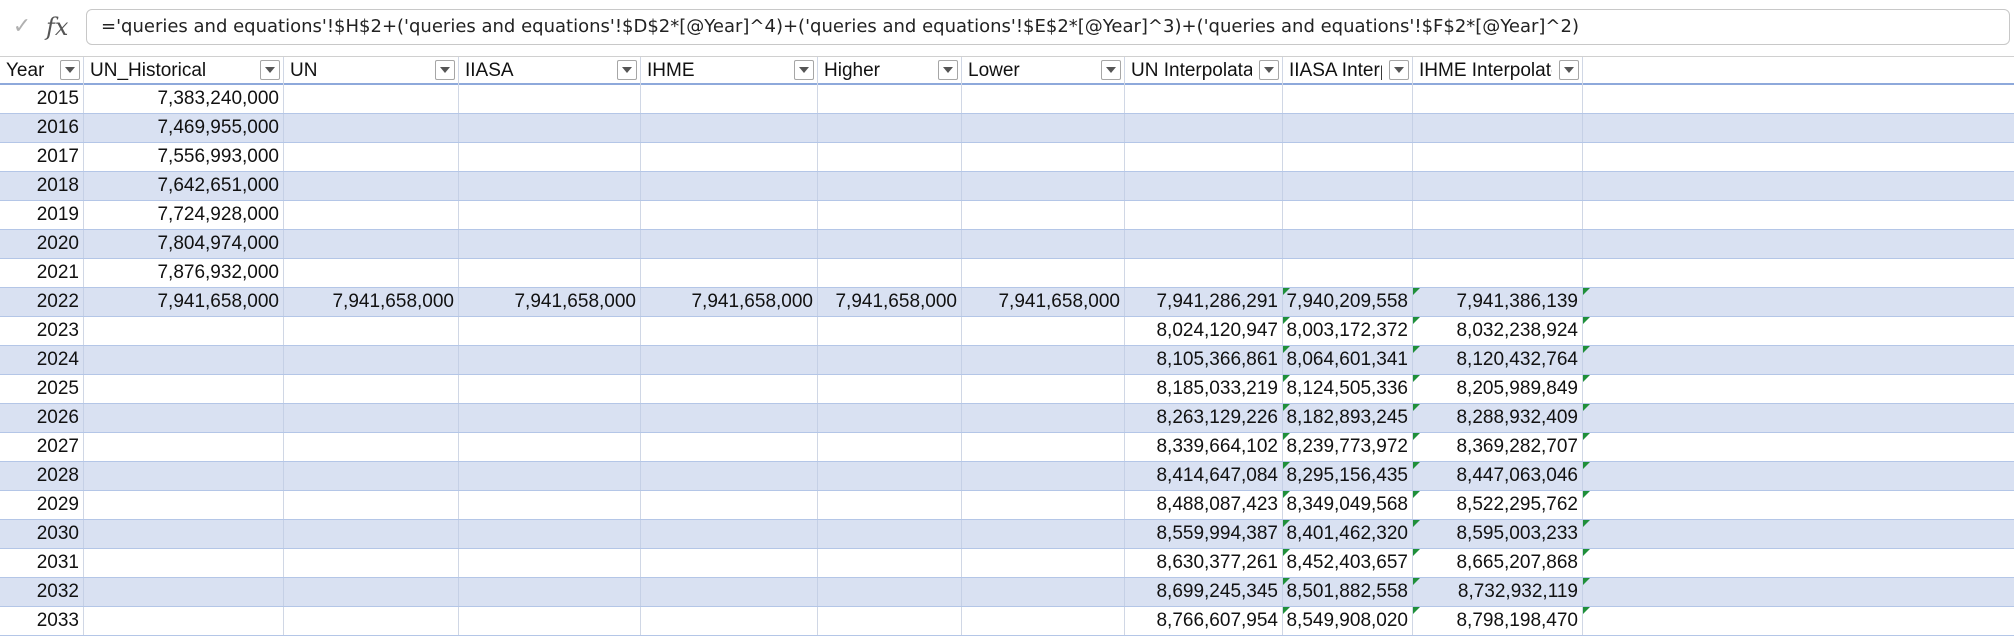 The width and height of the screenshot is (2014, 644). I want to click on cell-un-interpolated: 8,414,647,084, so click(1204, 476).